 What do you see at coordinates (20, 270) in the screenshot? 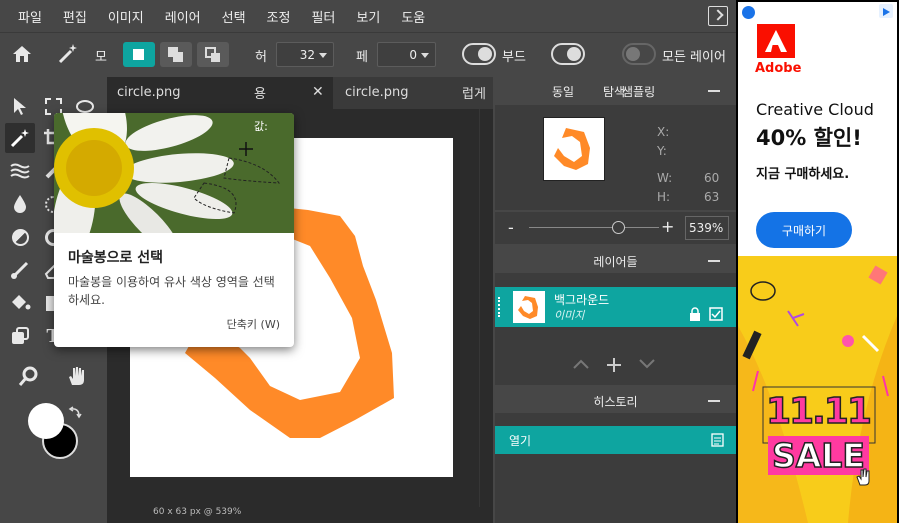
I see `brush-tool-icon` at bounding box center [20, 270].